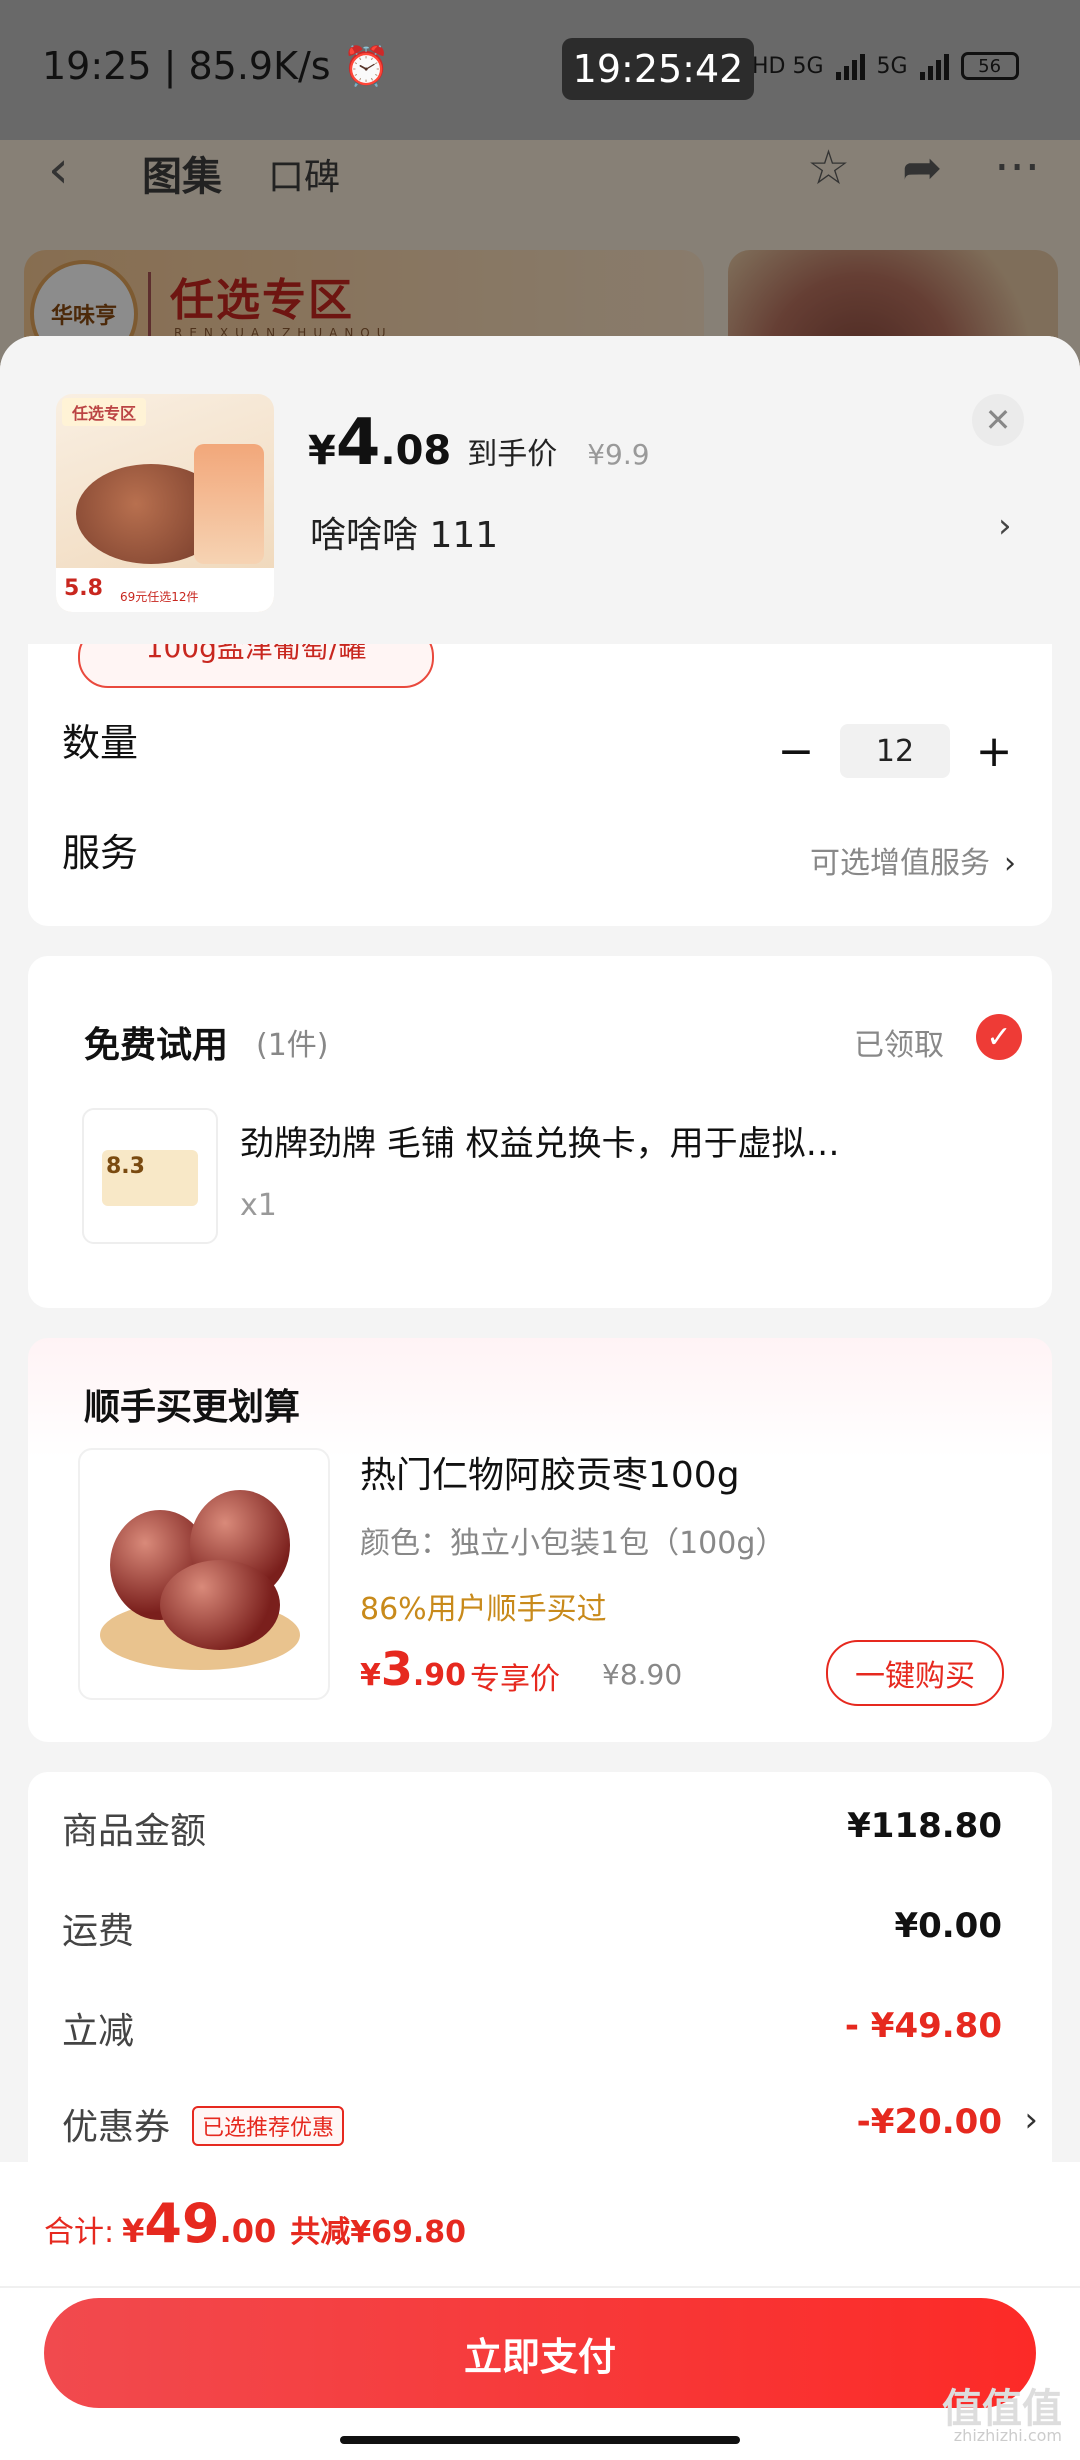 The height and width of the screenshot is (2460, 1080). Describe the element at coordinates (439, 1675) in the screenshot. I see `recommended-price-decimal: .90` at that location.